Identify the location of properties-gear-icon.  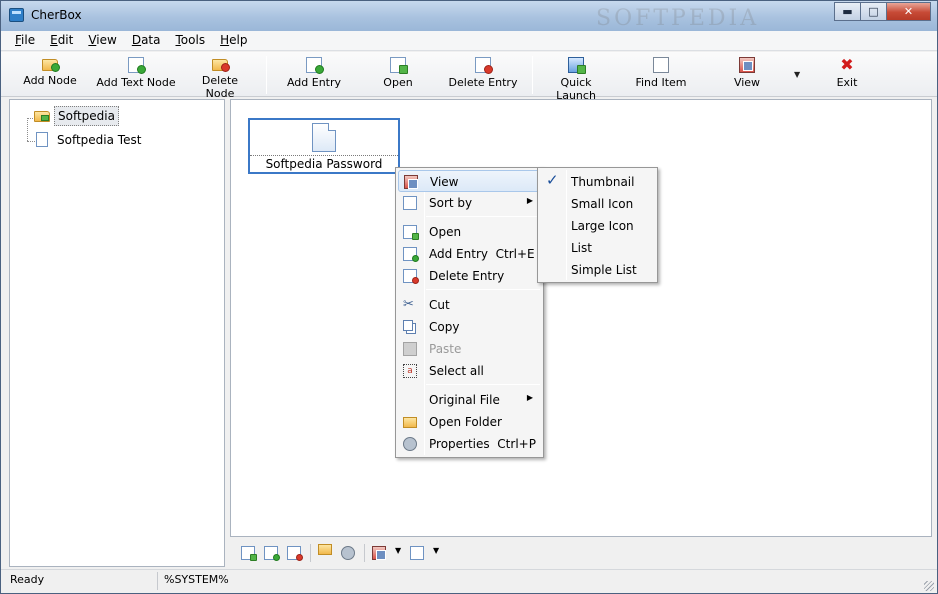
(348, 553).